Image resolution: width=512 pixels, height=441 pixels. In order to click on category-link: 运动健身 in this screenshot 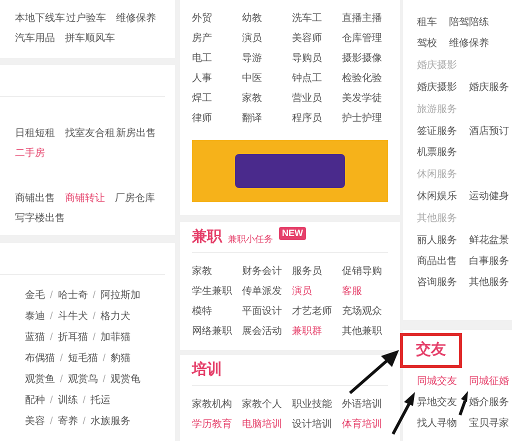, I will do `click(489, 196)`.